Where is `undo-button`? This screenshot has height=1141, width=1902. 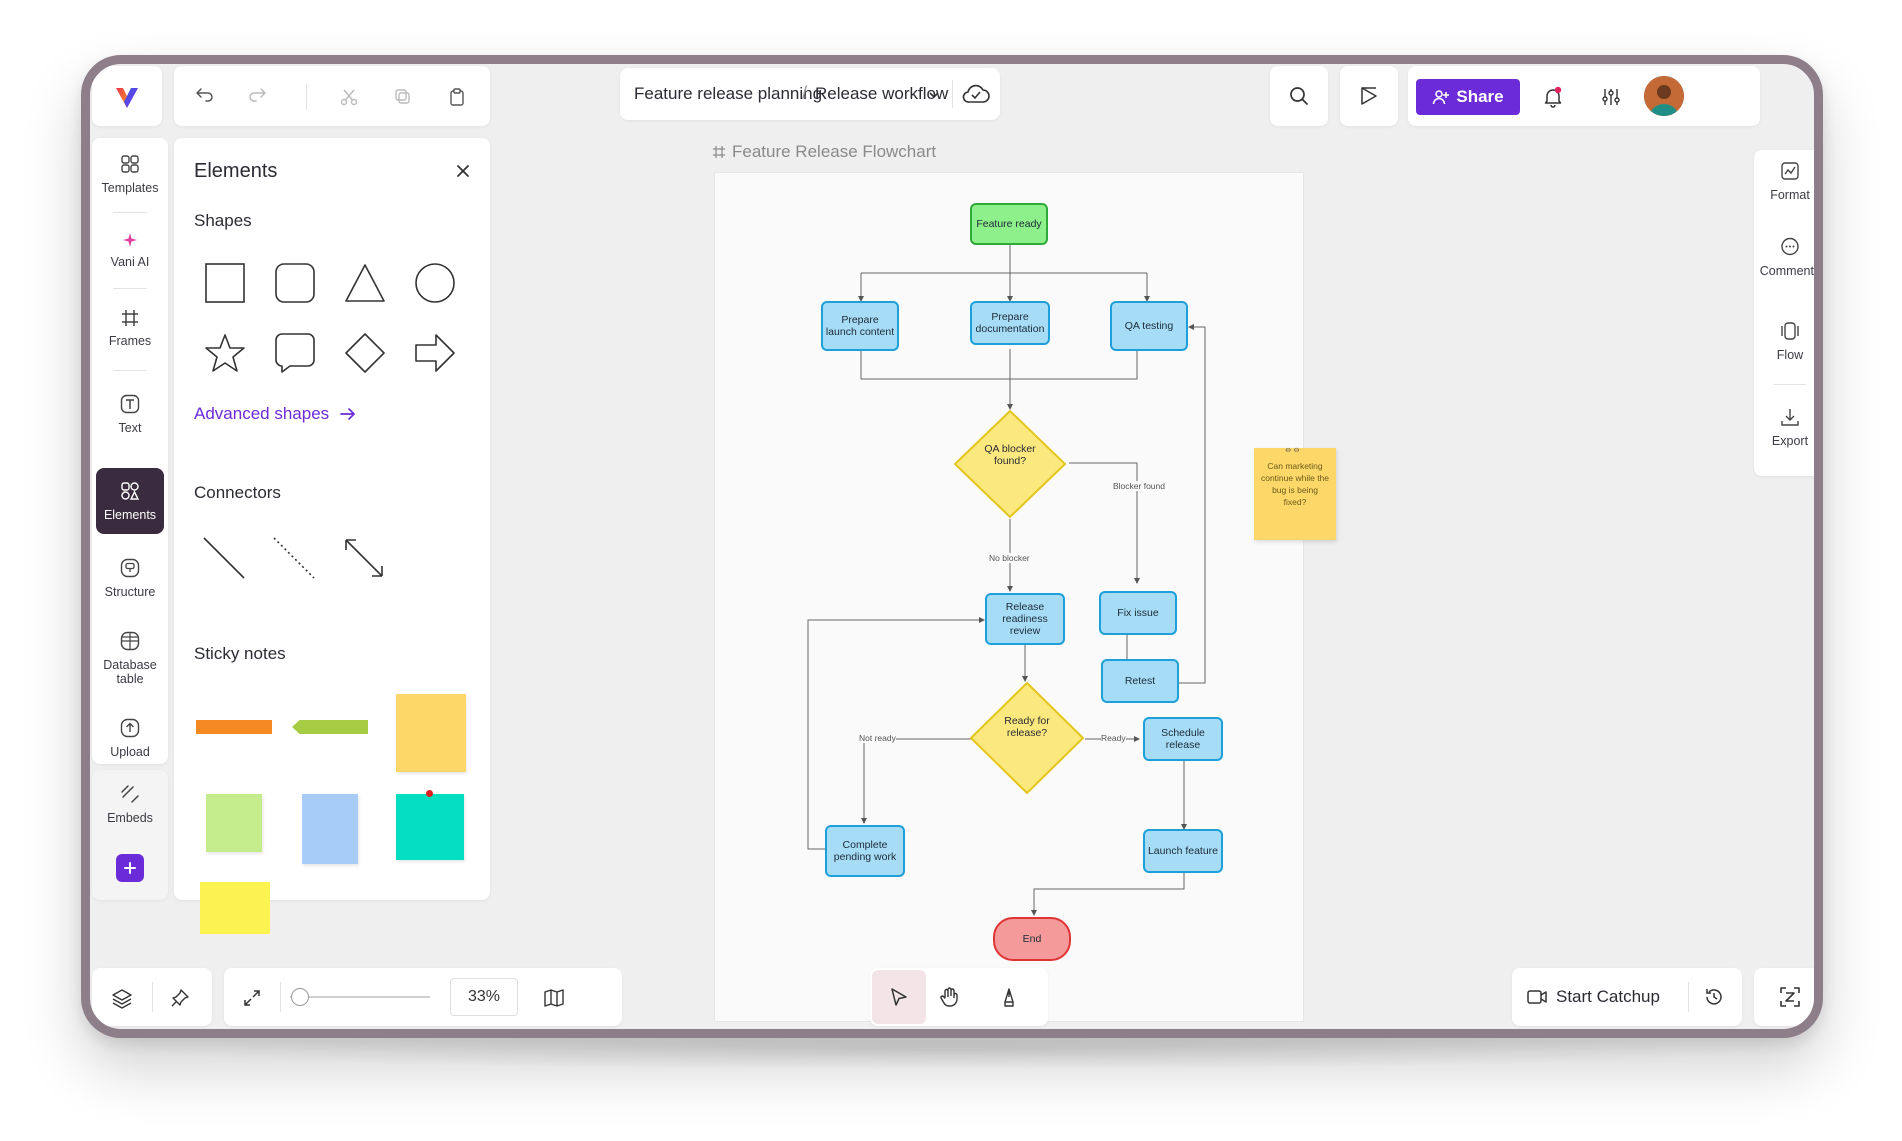
undo-button is located at coordinates (205, 97).